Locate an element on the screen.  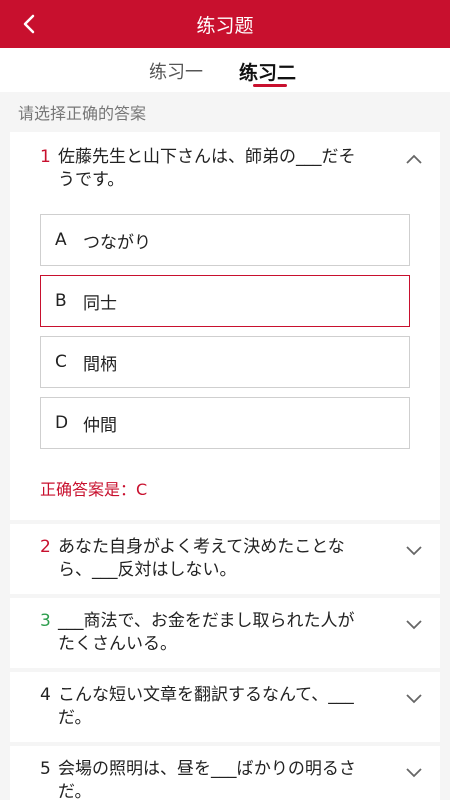
question-text-line2: ら、___反対はしない。 is located at coordinates (147, 570).